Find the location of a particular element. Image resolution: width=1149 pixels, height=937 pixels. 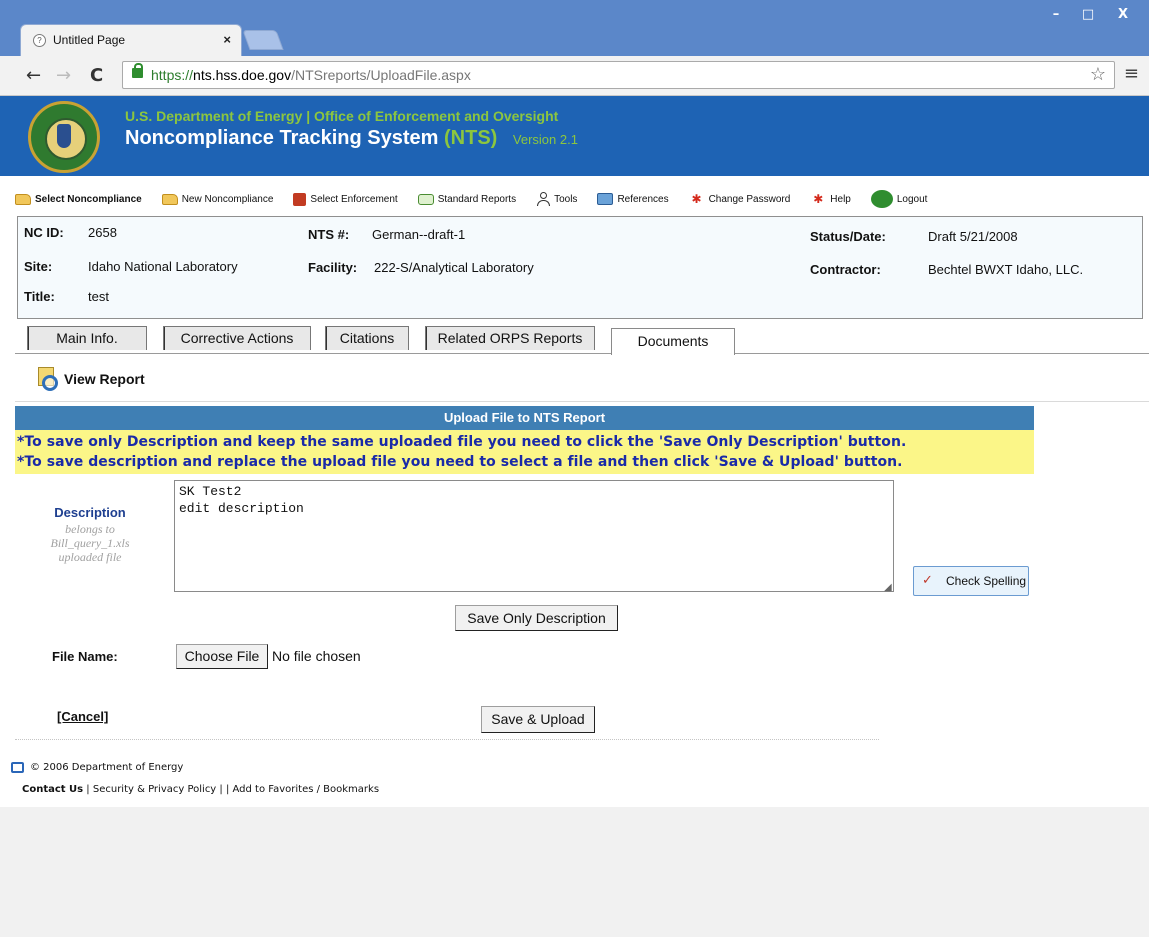

uploaded-file-name: Bill_query_1.xls is located at coordinates (90, 543).